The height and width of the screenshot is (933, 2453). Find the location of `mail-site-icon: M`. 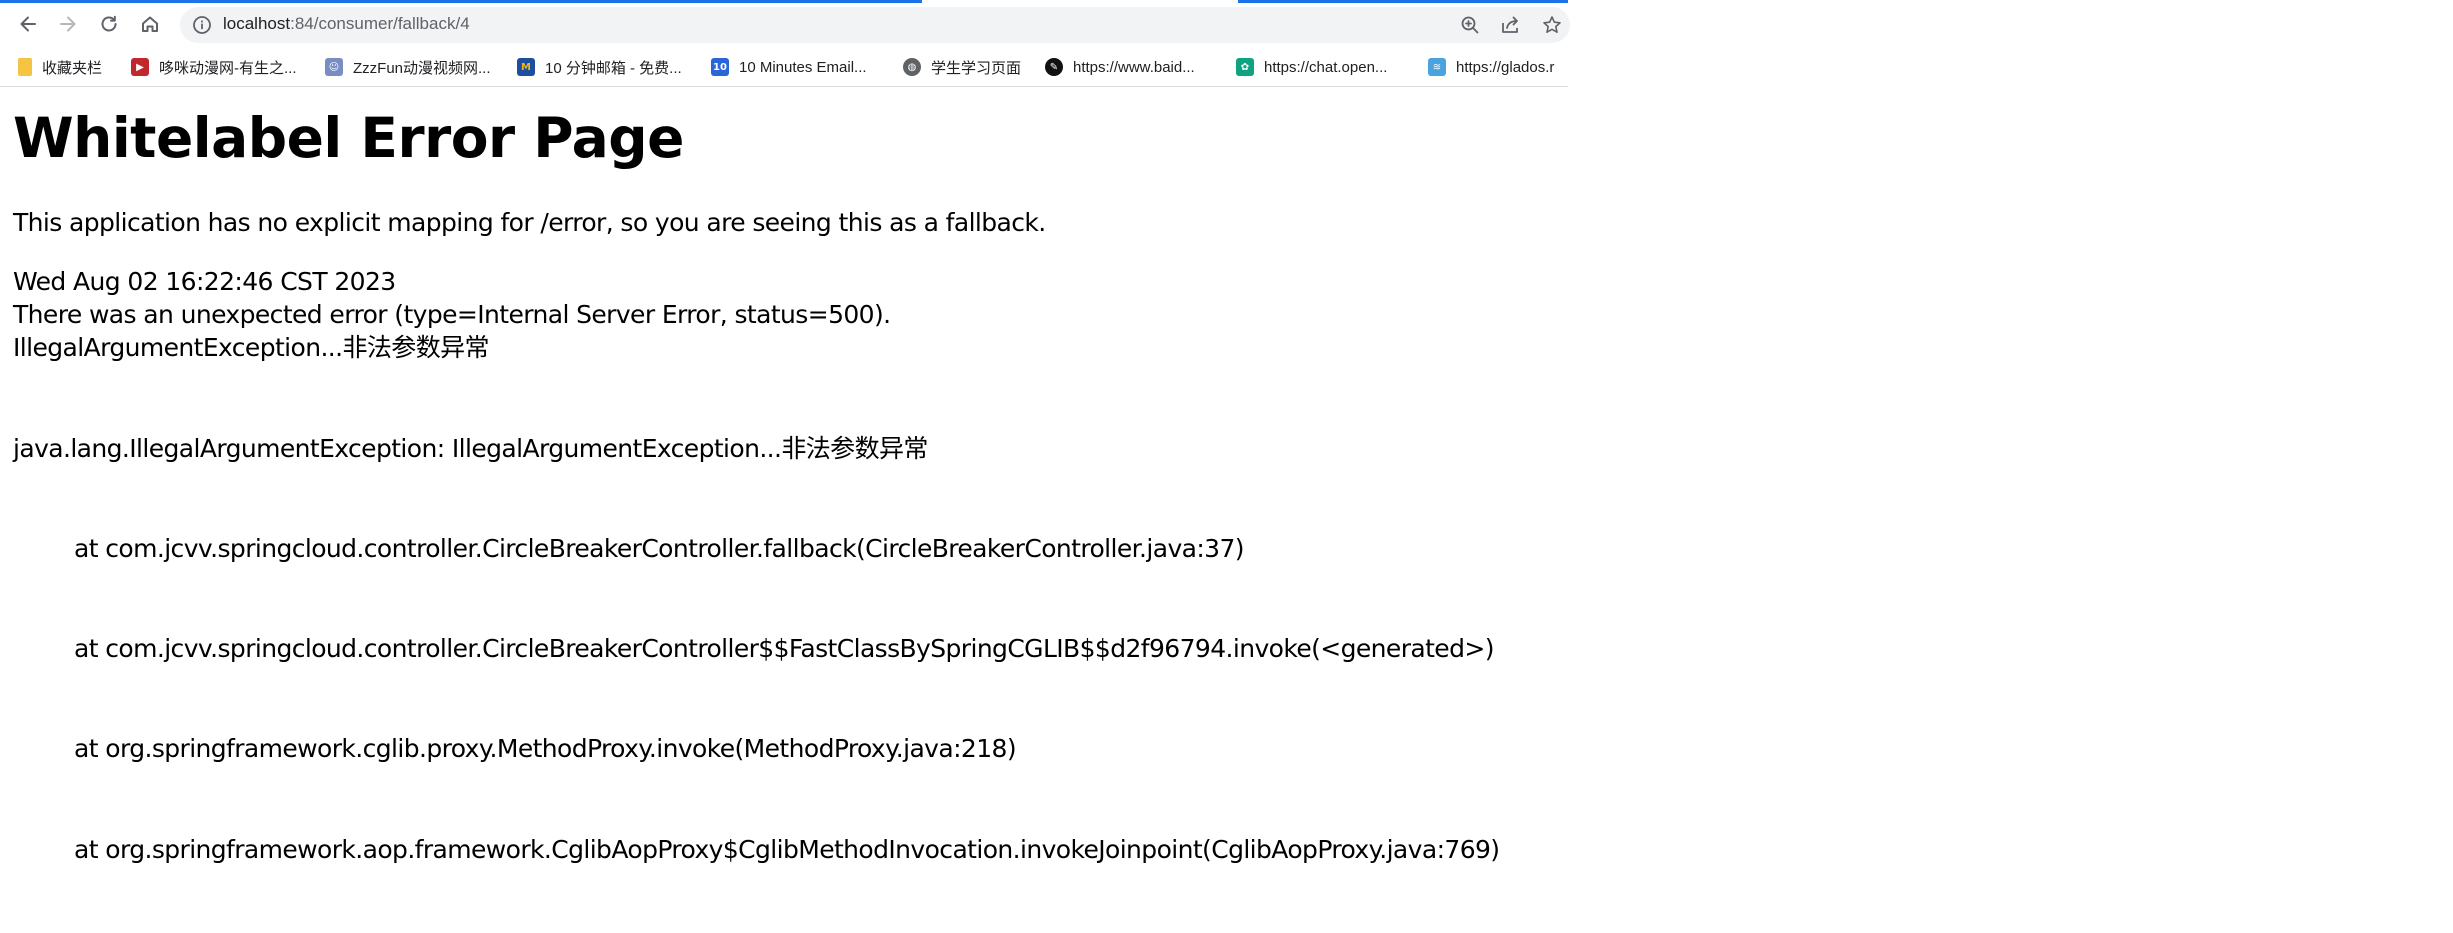

mail-site-icon: M is located at coordinates (526, 67).